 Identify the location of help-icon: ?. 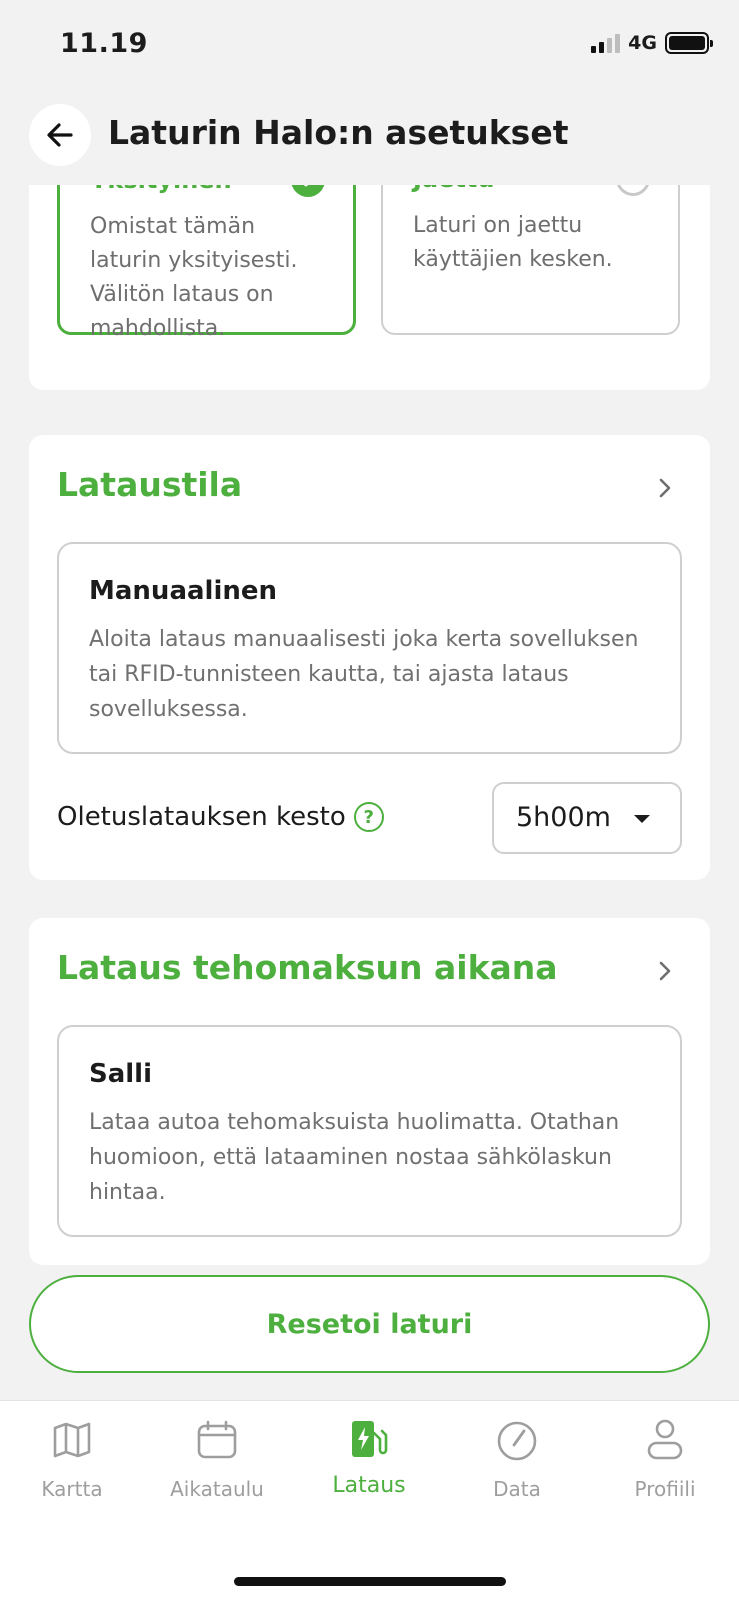
(368, 817).